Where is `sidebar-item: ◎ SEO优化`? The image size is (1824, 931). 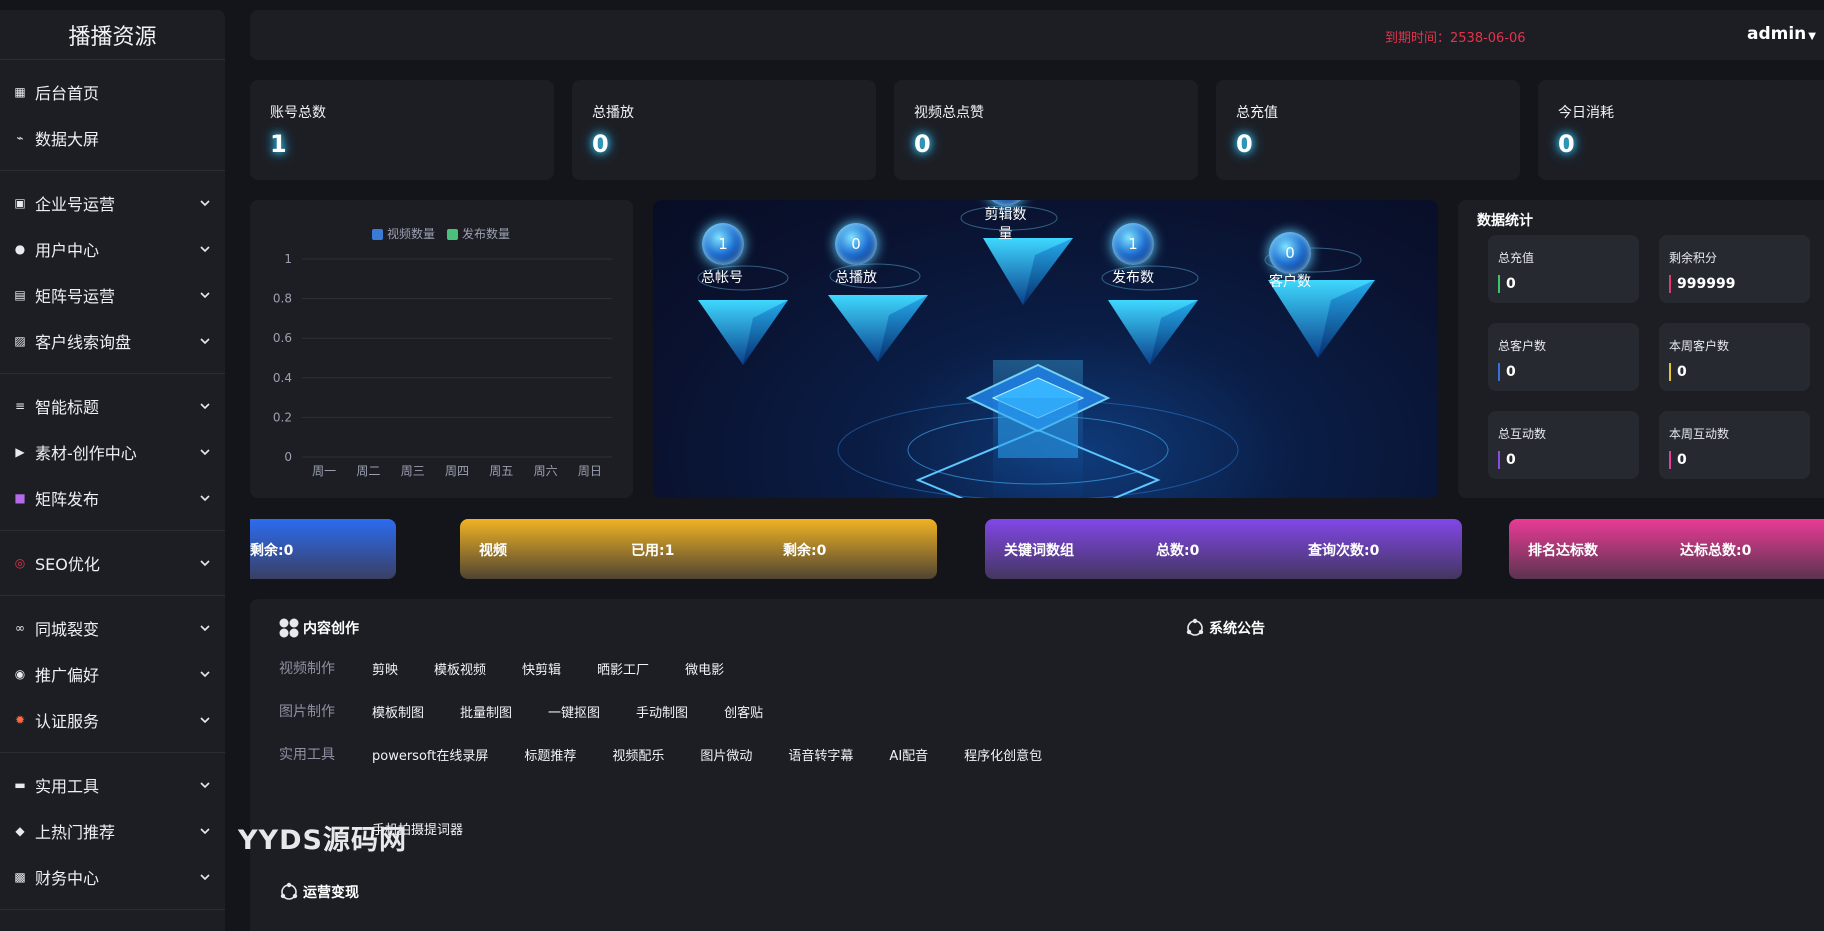 sidebar-item: ◎ SEO优化 is located at coordinates (112, 563).